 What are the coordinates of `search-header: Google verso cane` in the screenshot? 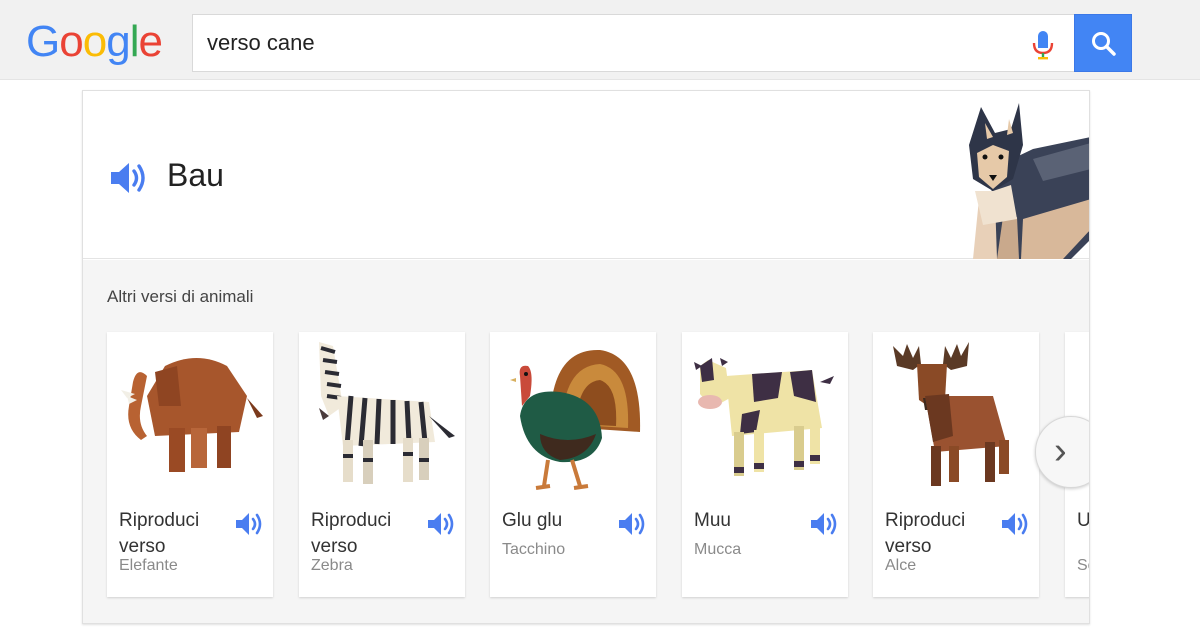 It's located at (600, 40).